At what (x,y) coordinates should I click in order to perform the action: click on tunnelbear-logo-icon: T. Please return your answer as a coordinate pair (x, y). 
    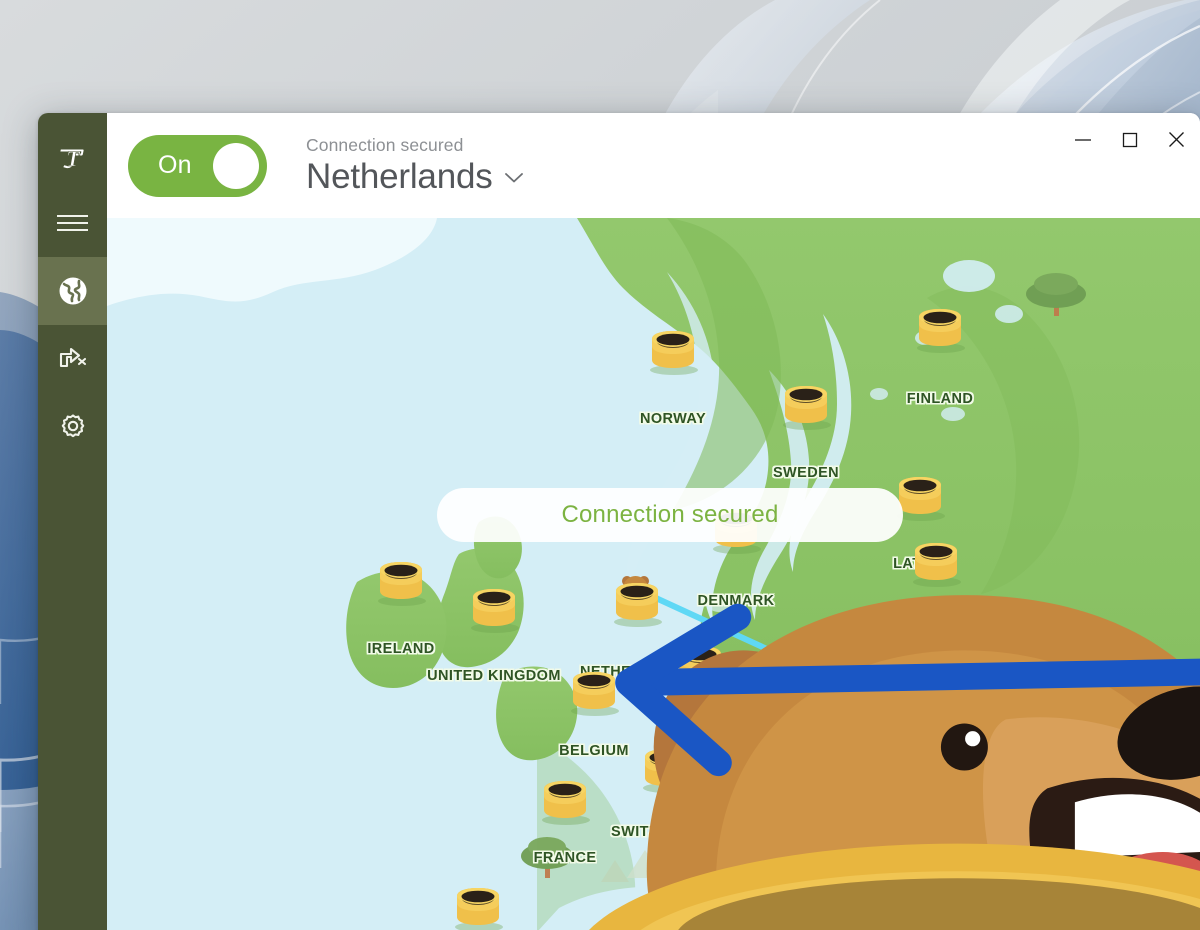
    Looking at the image, I should click on (73, 158).